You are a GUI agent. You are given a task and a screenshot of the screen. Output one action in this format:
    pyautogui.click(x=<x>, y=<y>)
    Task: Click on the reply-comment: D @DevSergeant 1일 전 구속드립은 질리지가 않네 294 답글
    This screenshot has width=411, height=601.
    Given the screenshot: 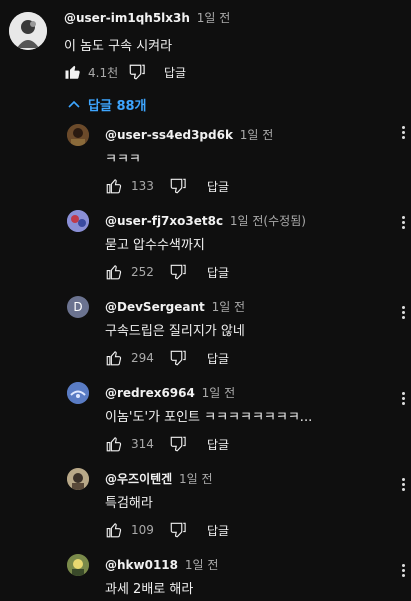 What is the action you would take?
    pyautogui.click(x=205, y=335)
    